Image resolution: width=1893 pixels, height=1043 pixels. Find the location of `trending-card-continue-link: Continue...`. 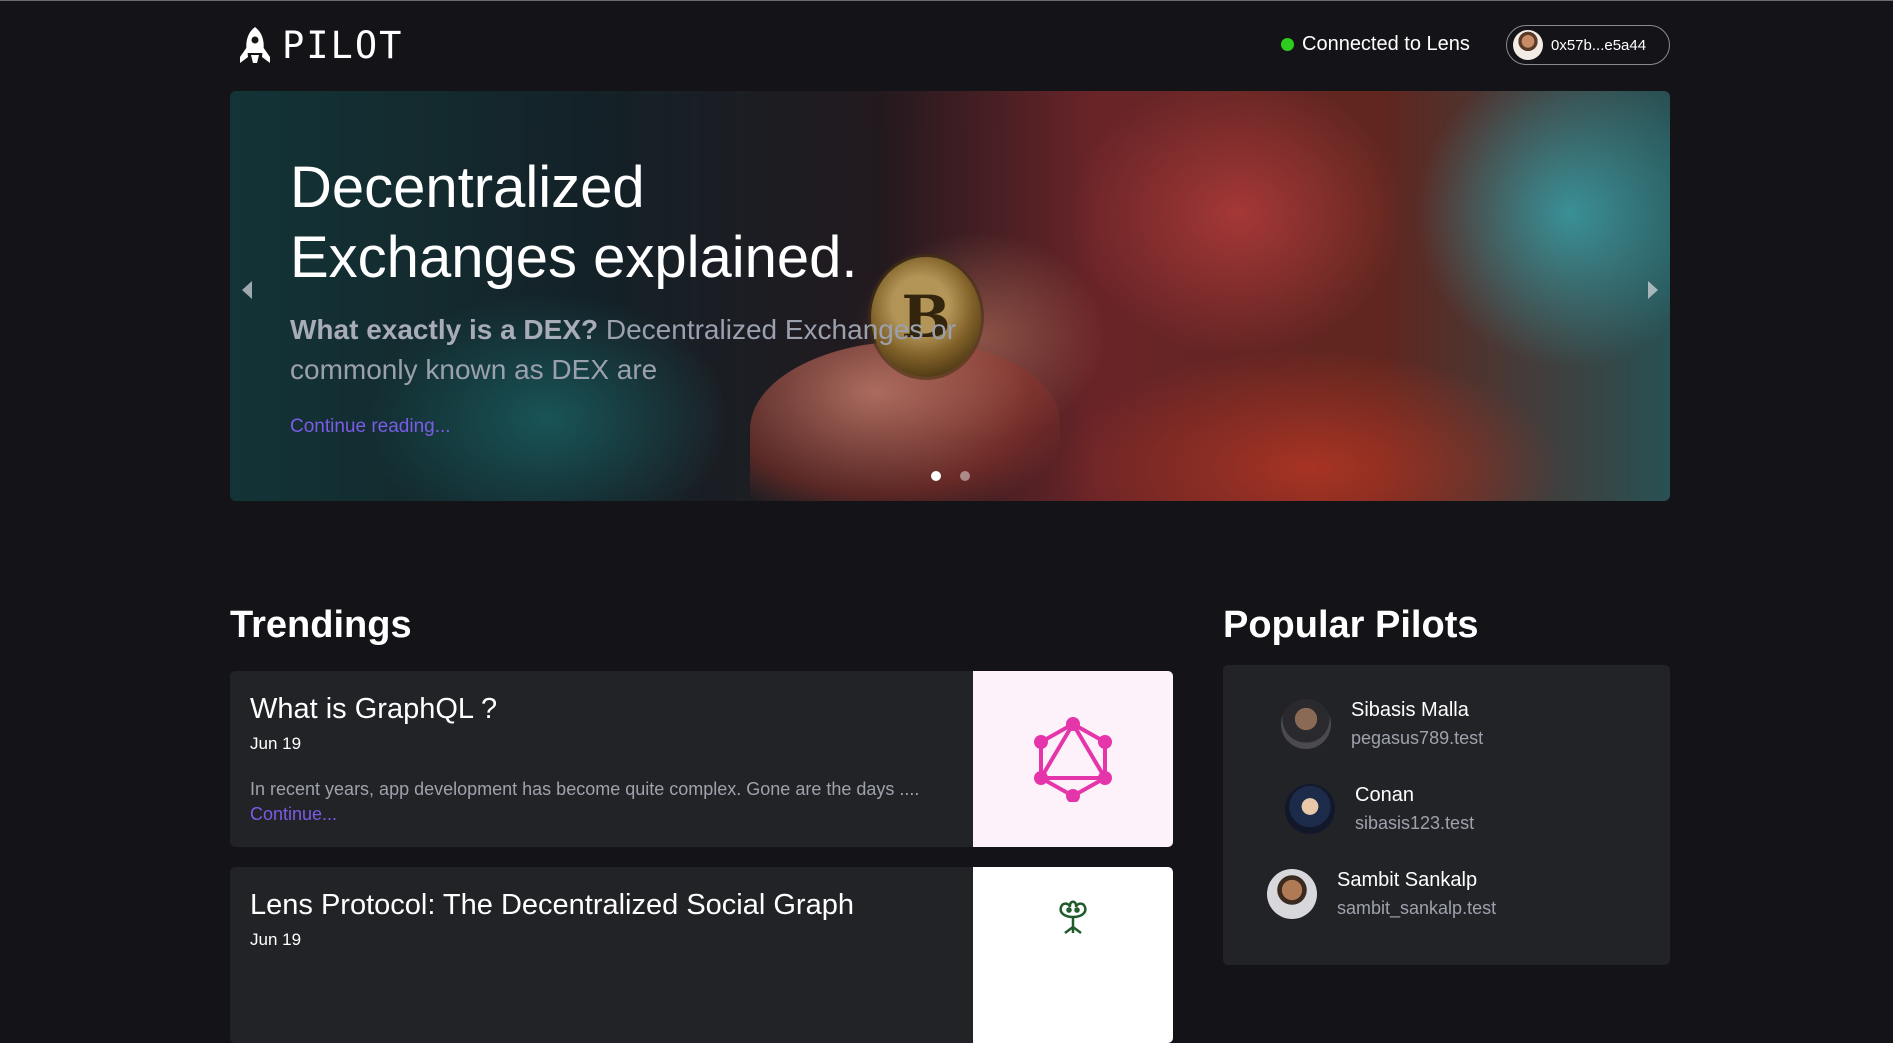

trending-card-continue-link: Continue... is located at coordinates (293, 814).